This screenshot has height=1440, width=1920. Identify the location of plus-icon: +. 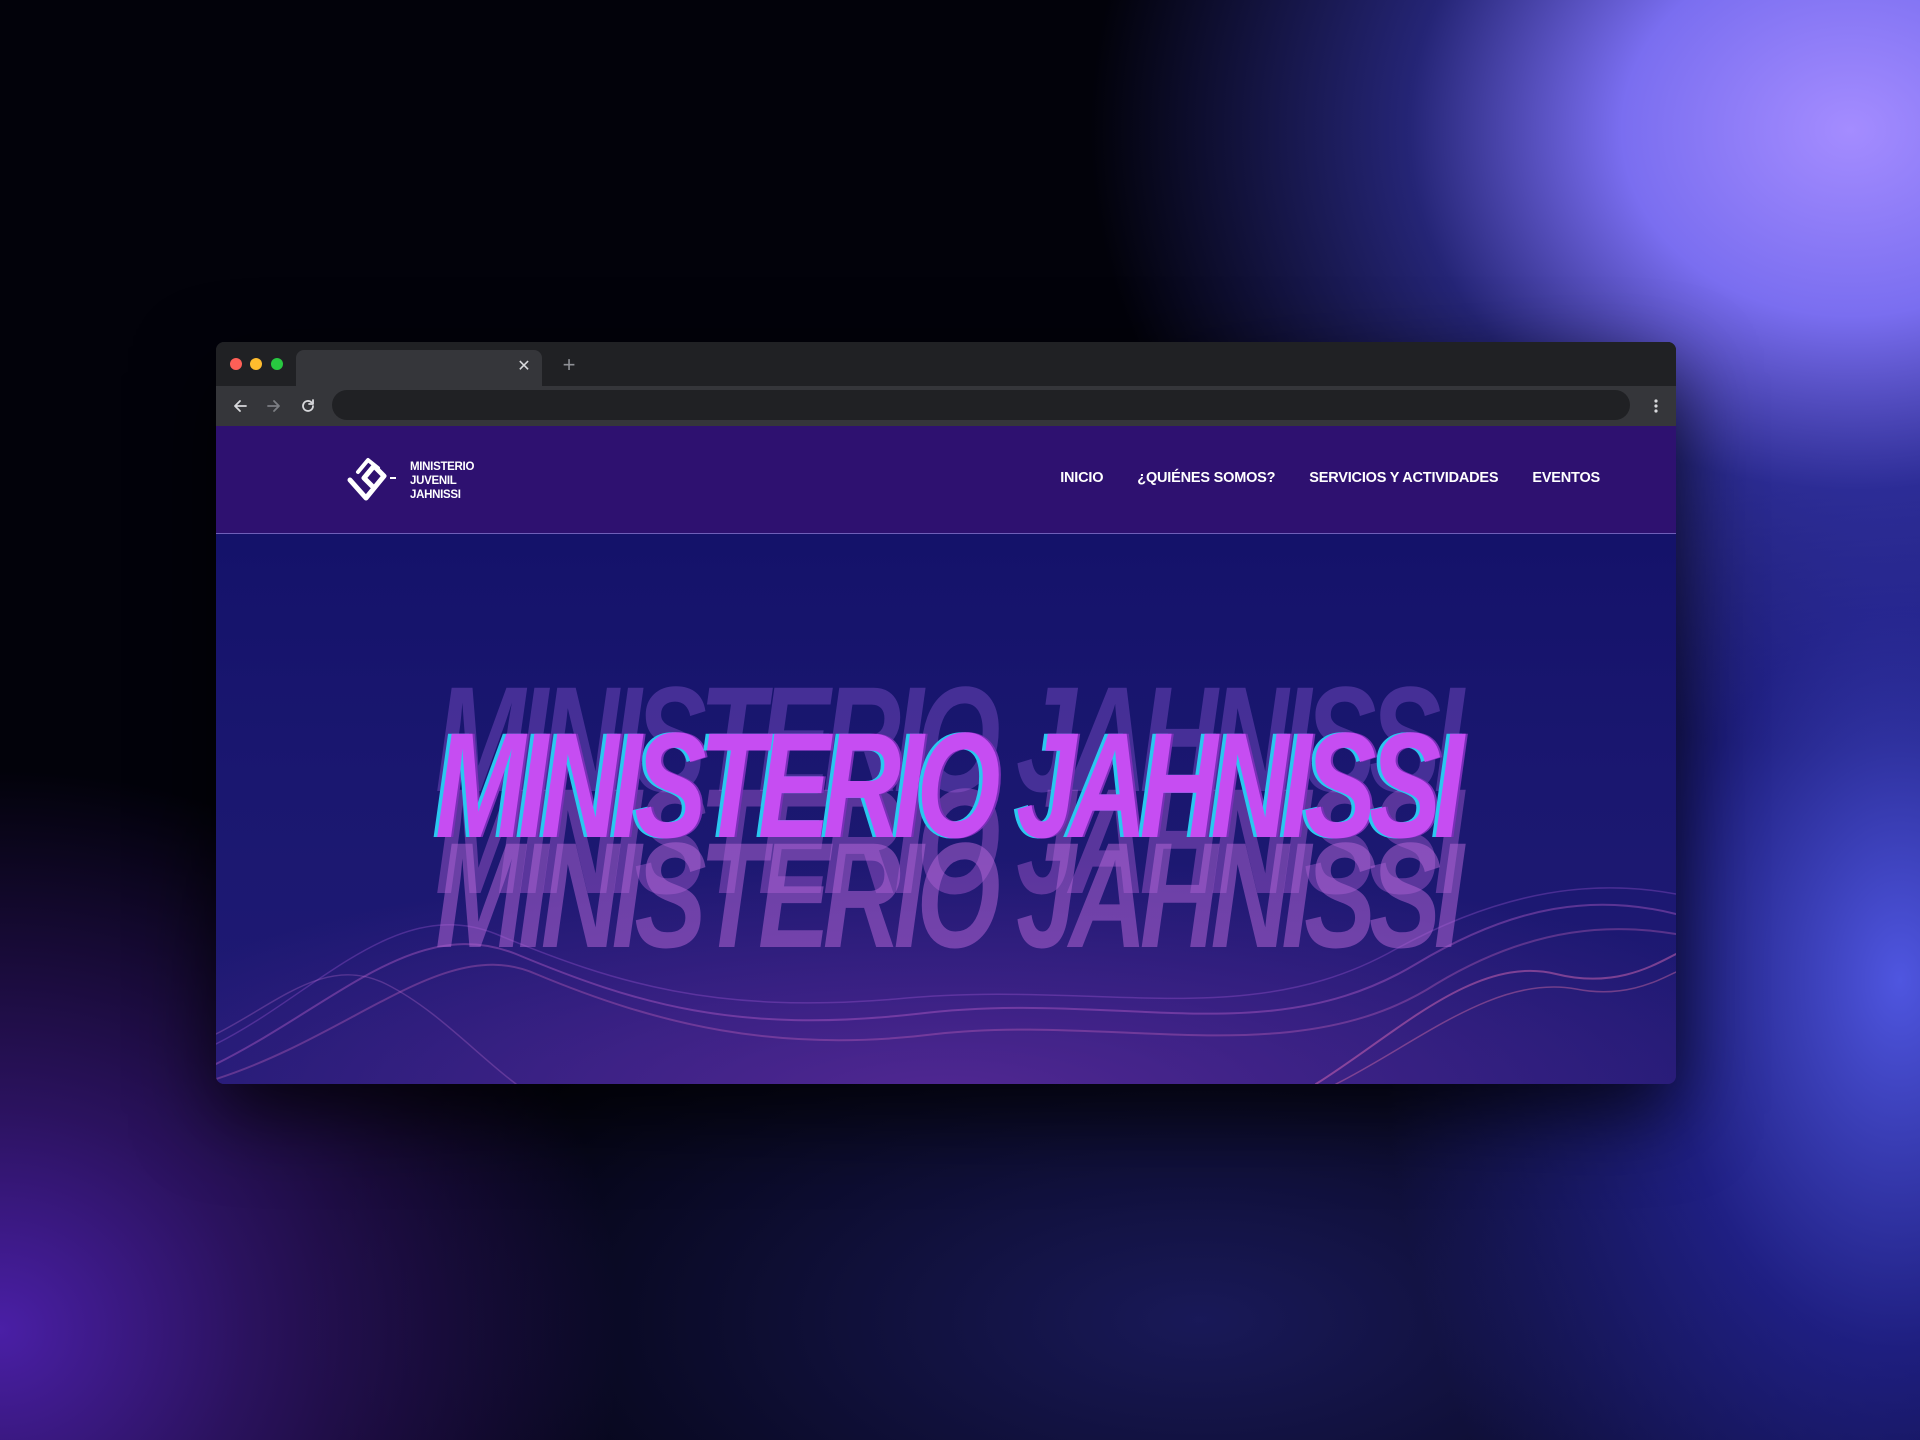
(569, 365).